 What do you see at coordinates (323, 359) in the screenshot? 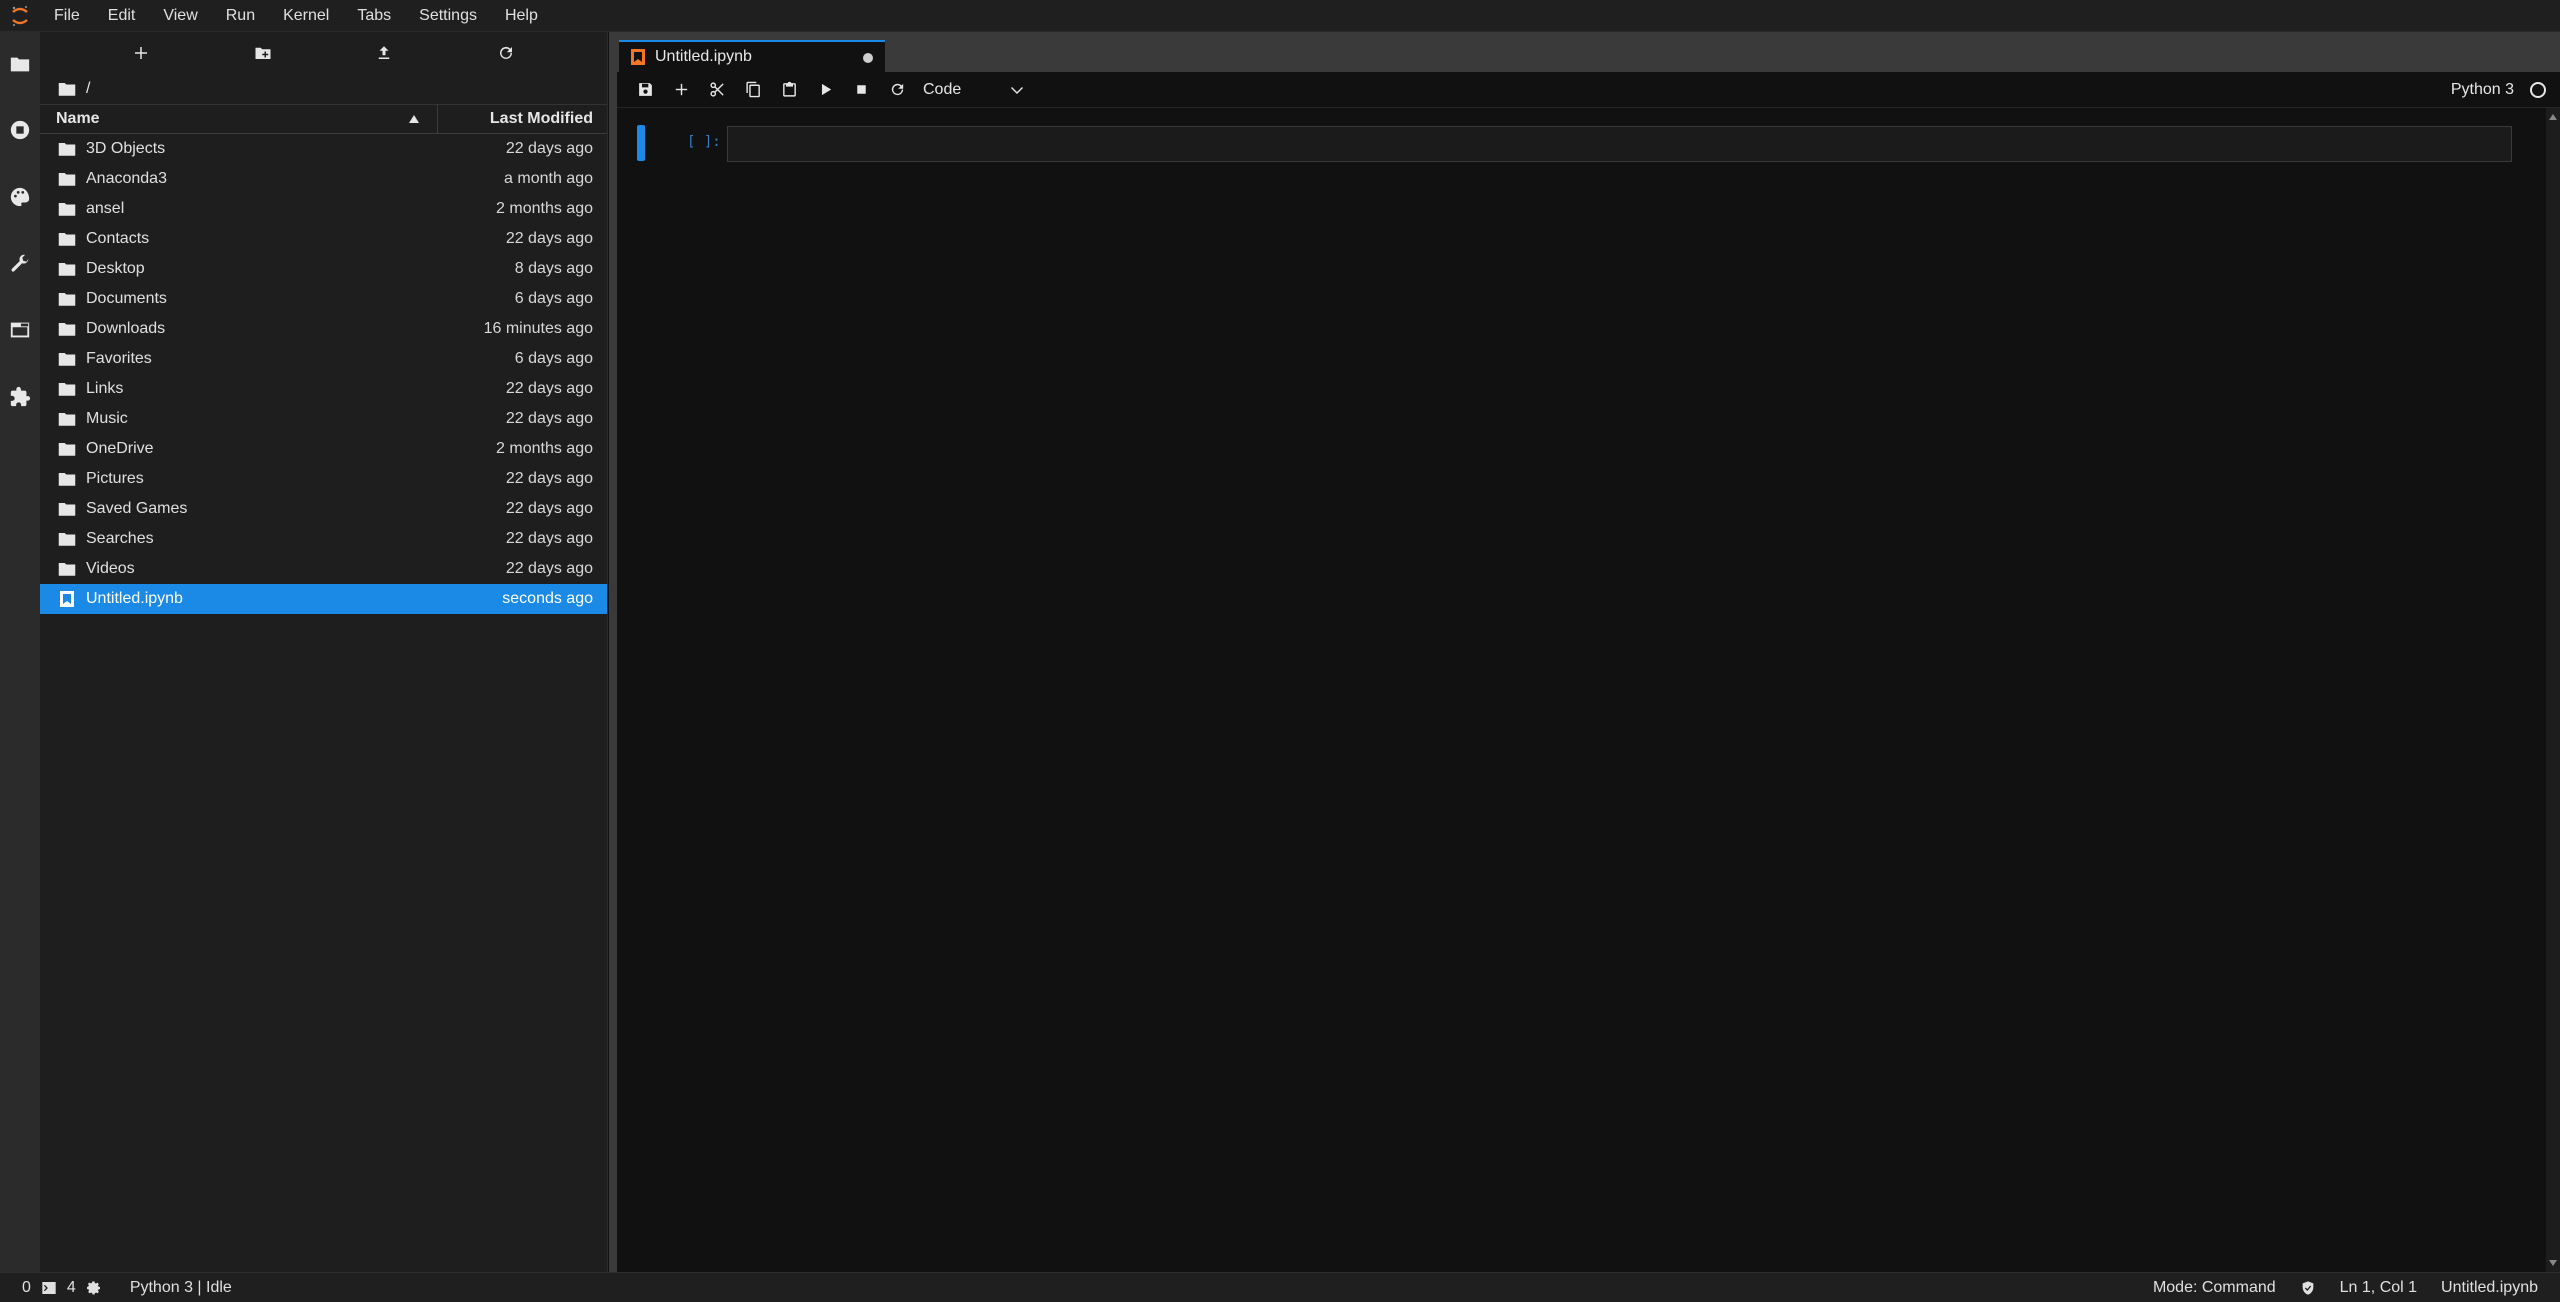
I see `file-list-item: Favorites 6 days ago` at bounding box center [323, 359].